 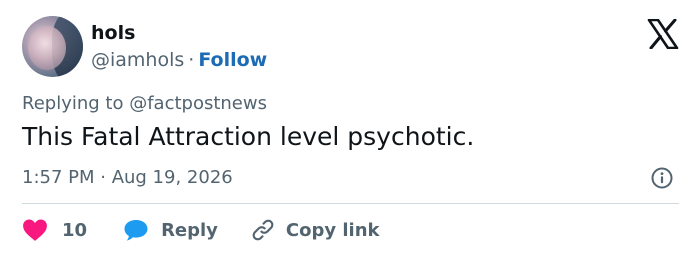 I want to click on copy-link-label: Copy link, so click(x=332, y=230).